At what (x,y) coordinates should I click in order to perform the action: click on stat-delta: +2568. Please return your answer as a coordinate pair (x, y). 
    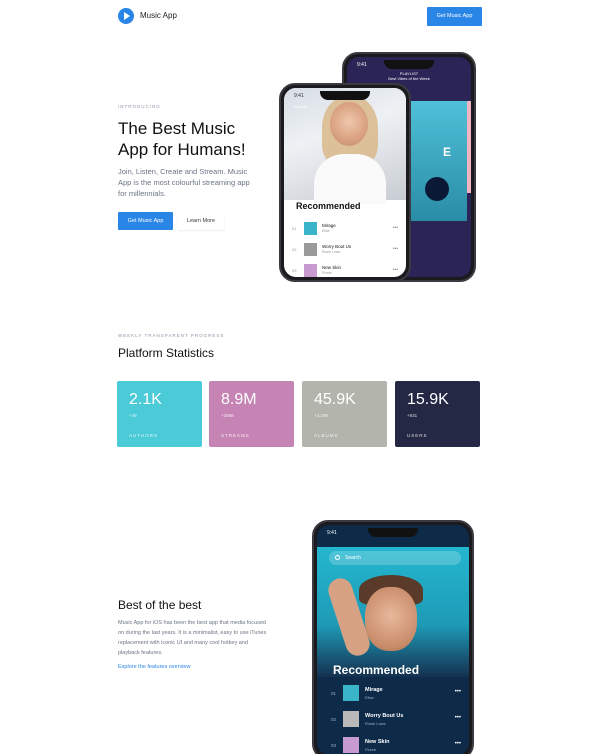
    Looking at the image, I should click on (227, 415).